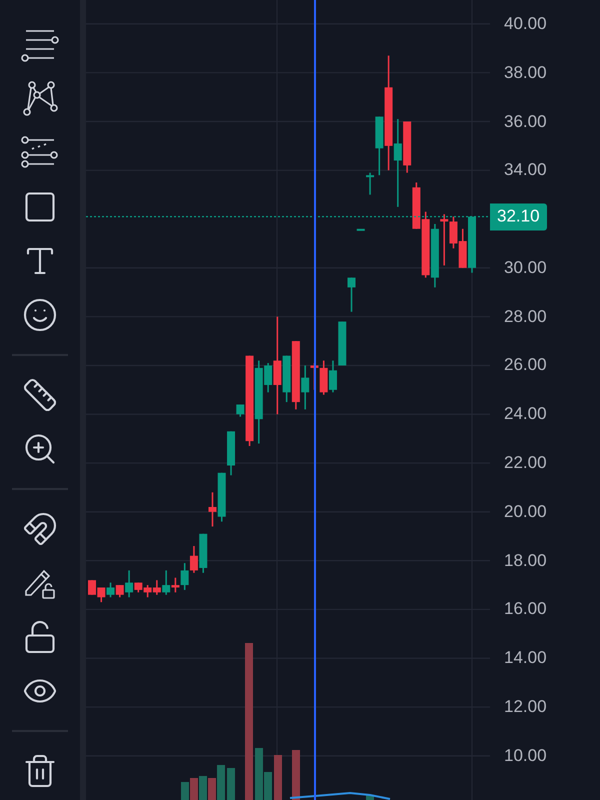  What do you see at coordinates (525, 463) in the screenshot?
I see `price-label: 22.00` at bounding box center [525, 463].